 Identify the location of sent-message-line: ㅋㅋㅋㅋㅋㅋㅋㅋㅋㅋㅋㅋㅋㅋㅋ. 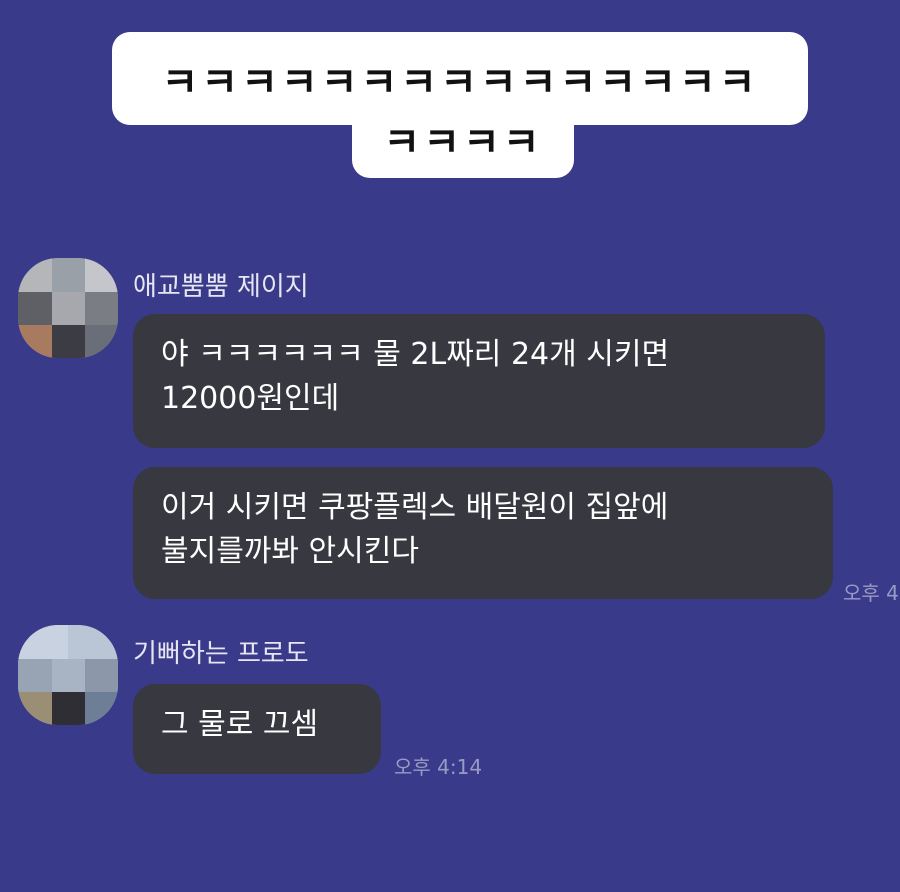
(460, 82).